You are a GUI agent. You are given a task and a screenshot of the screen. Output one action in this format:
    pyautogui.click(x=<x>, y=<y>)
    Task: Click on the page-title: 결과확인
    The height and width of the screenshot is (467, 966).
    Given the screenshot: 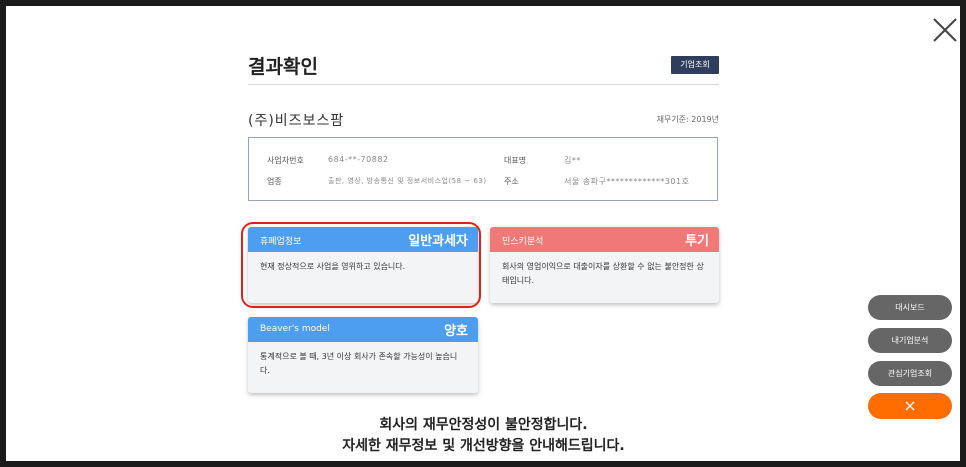 What is the action you would take?
    pyautogui.click(x=283, y=67)
    